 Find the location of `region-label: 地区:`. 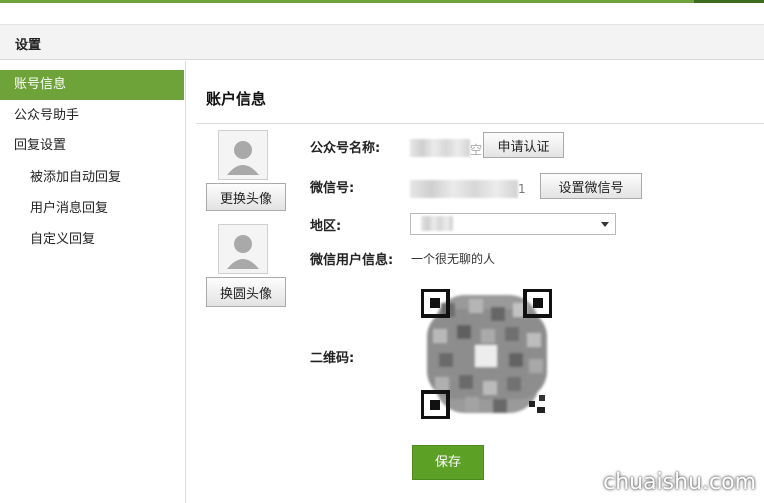

region-label: 地区: is located at coordinates (326, 226).